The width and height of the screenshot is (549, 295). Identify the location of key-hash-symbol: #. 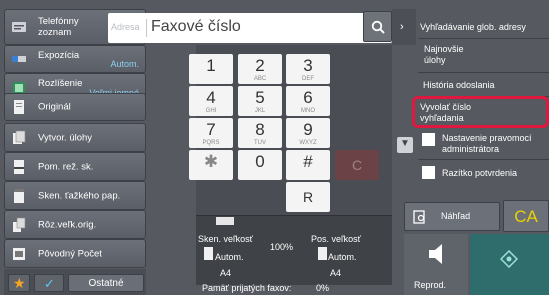
(308, 161).